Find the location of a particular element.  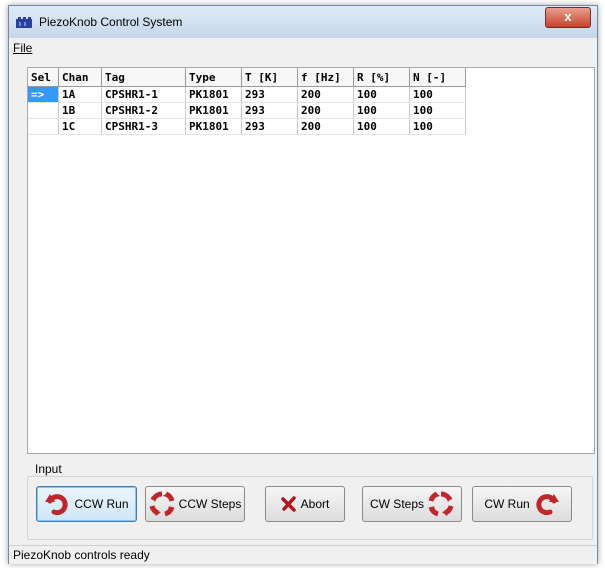

column-header-frequency: f [Hz] is located at coordinates (325, 77).